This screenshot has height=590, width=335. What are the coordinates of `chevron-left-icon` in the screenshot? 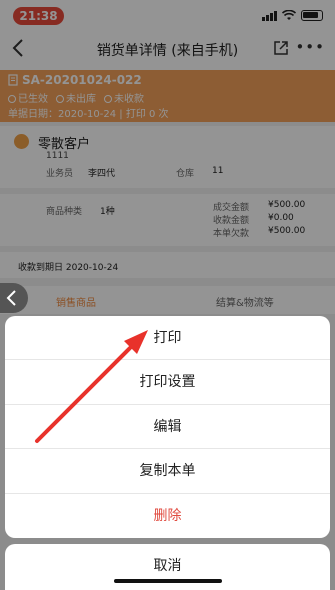 It's located at (11, 298).